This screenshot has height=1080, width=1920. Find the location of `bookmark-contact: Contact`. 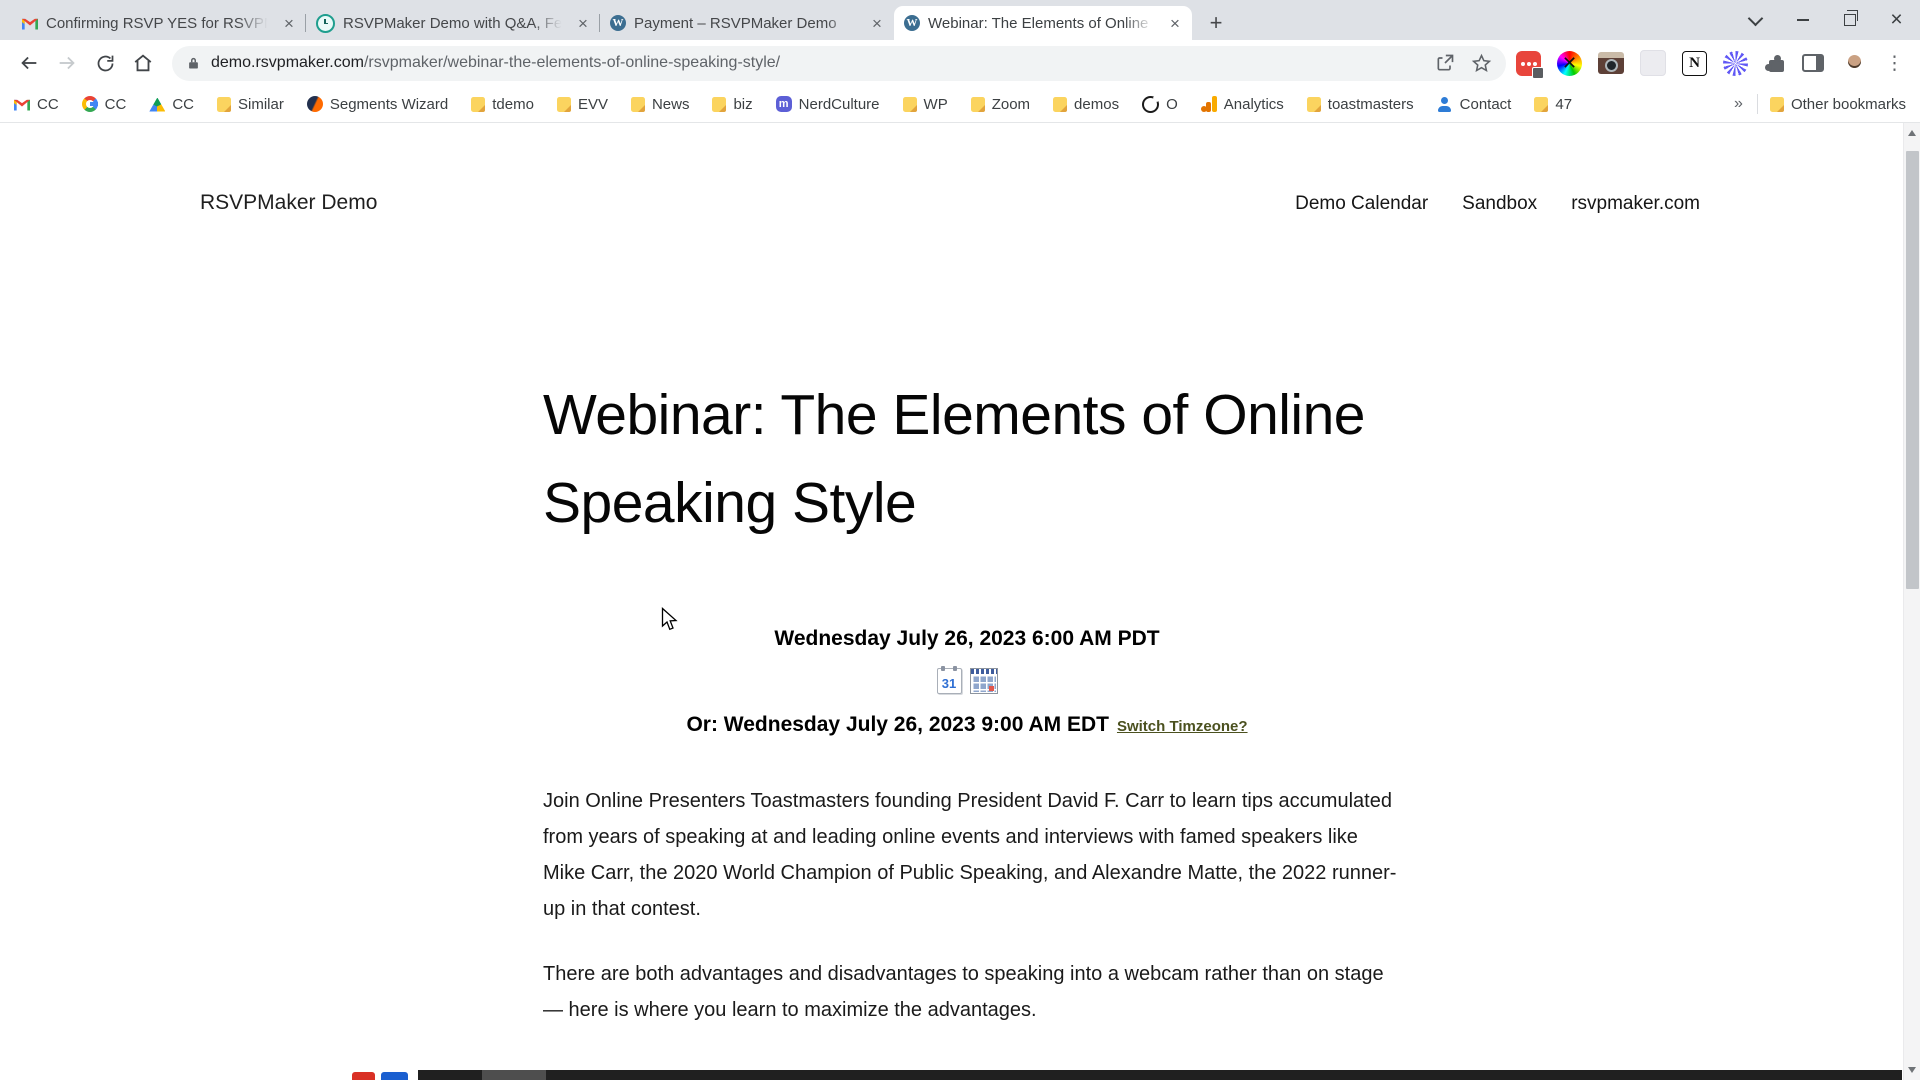

bookmark-contact: Contact is located at coordinates (1474, 104).